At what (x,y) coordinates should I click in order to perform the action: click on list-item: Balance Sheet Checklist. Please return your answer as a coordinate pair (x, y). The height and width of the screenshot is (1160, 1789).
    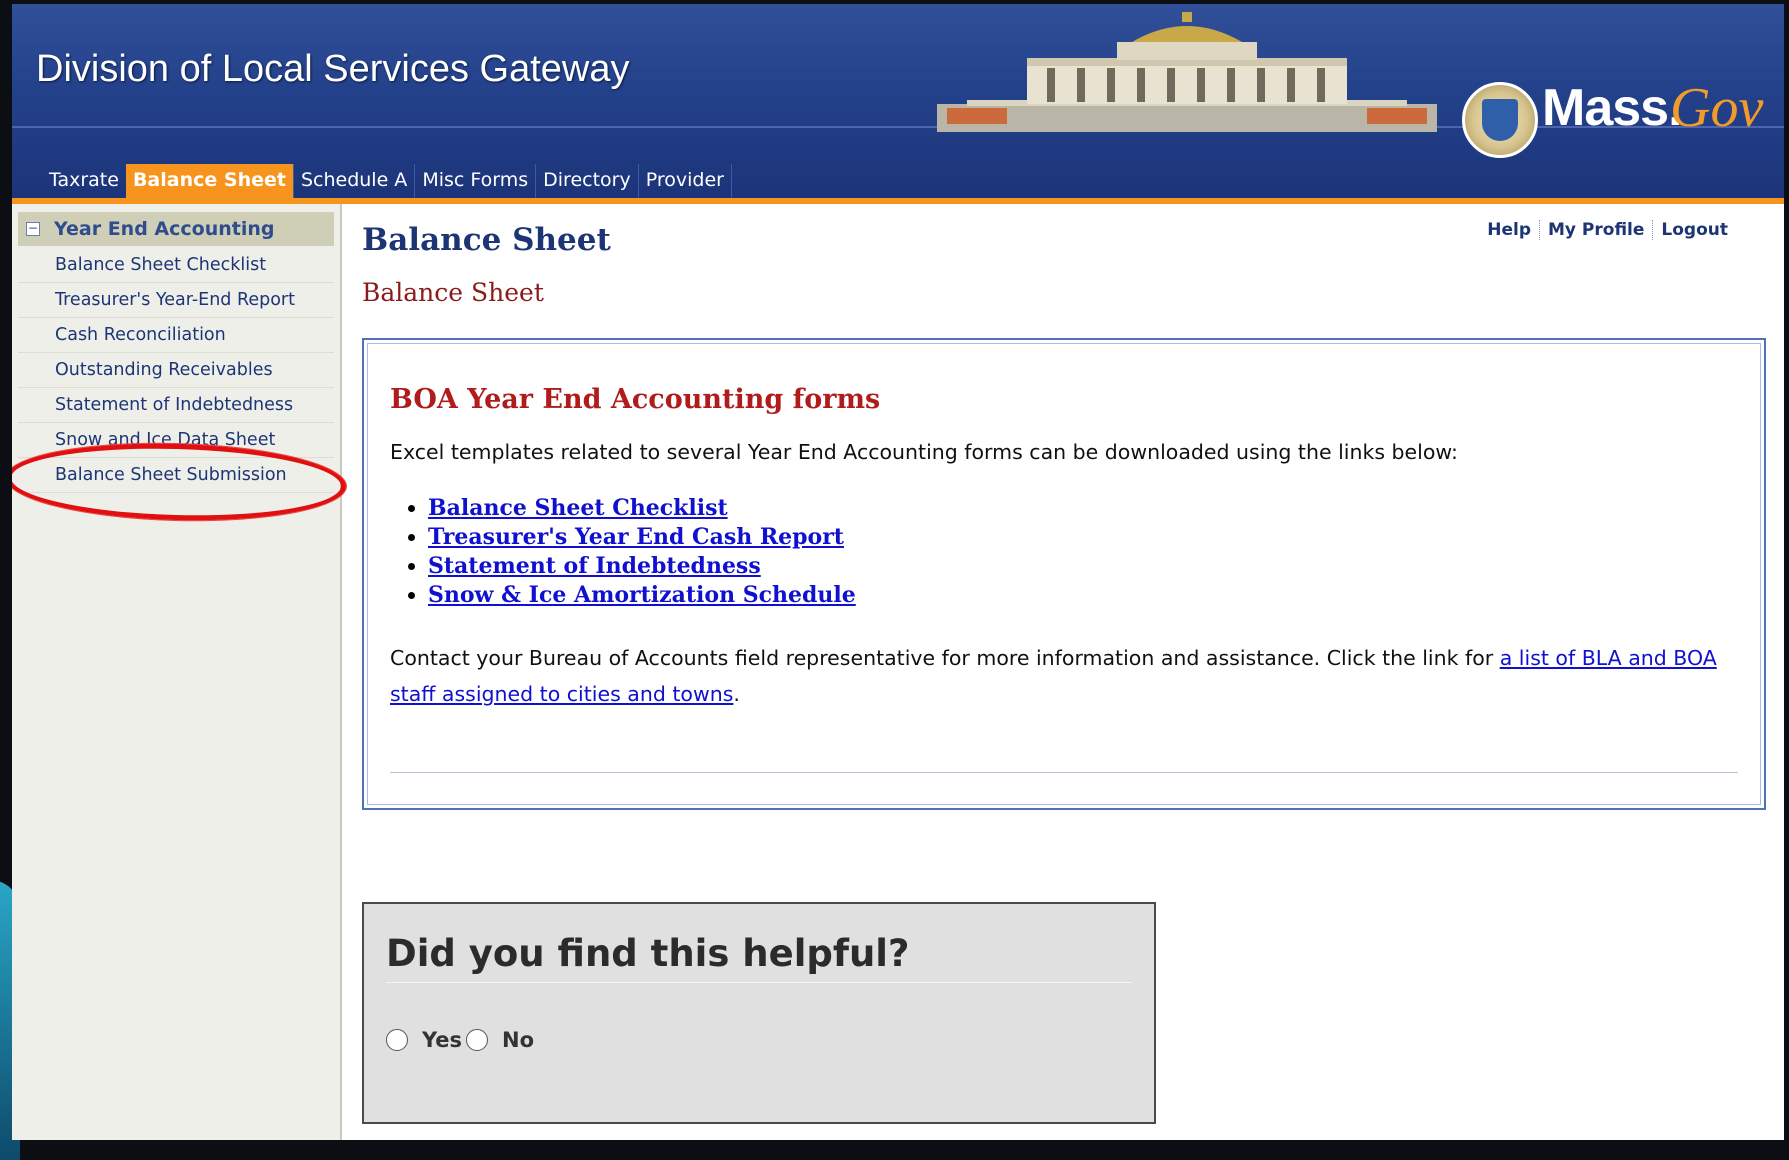
    Looking at the image, I should click on (642, 508).